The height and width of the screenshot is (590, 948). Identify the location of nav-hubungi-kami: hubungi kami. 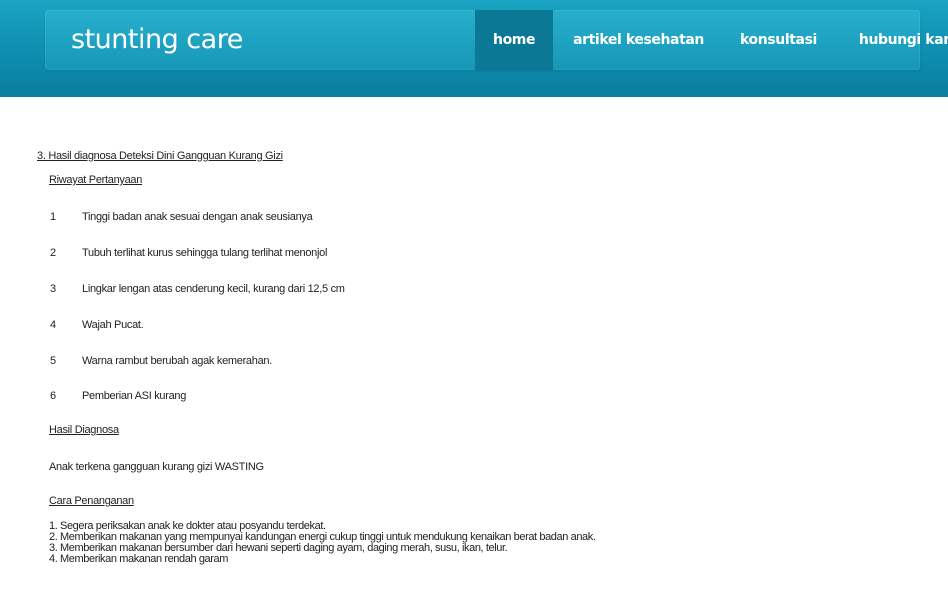
(895, 40).